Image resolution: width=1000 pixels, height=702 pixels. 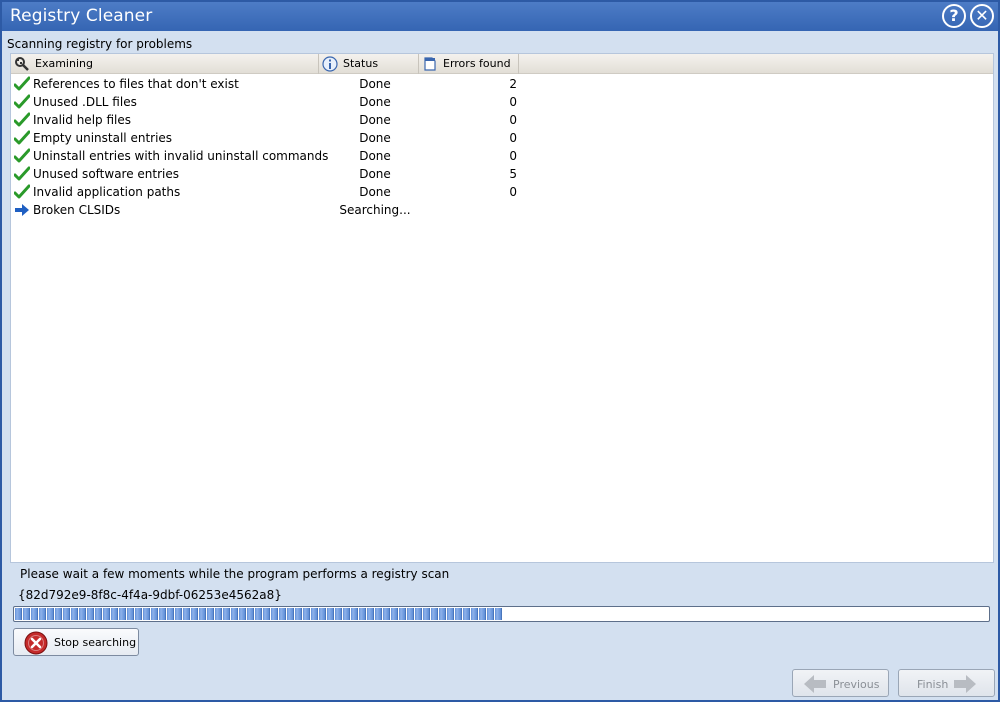 What do you see at coordinates (502, 102) in the screenshot?
I see `table-row: Unused .DLL files Done 0` at bounding box center [502, 102].